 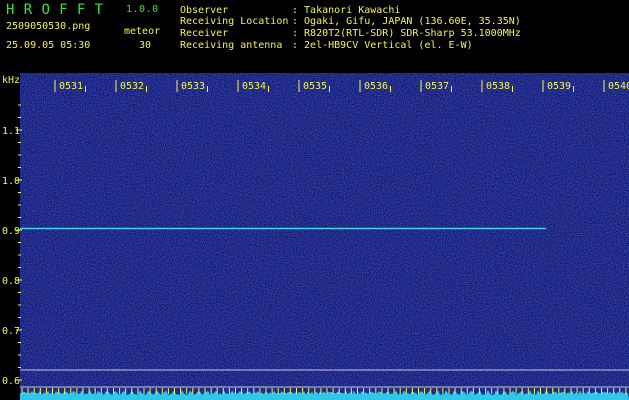 I want to click on x-tick-label: 0539, so click(x=559, y=86).